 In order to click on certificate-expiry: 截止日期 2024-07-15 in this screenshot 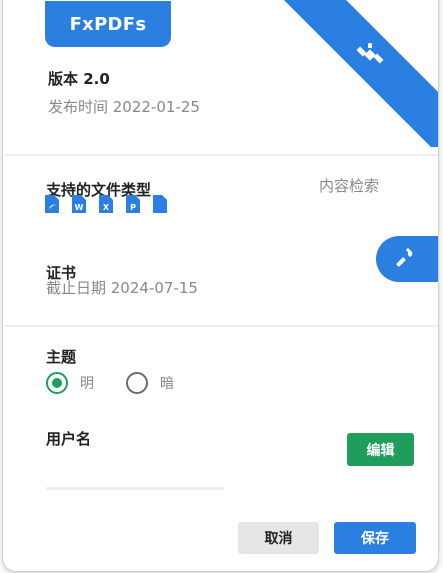, I will do `click(122, 288)`.